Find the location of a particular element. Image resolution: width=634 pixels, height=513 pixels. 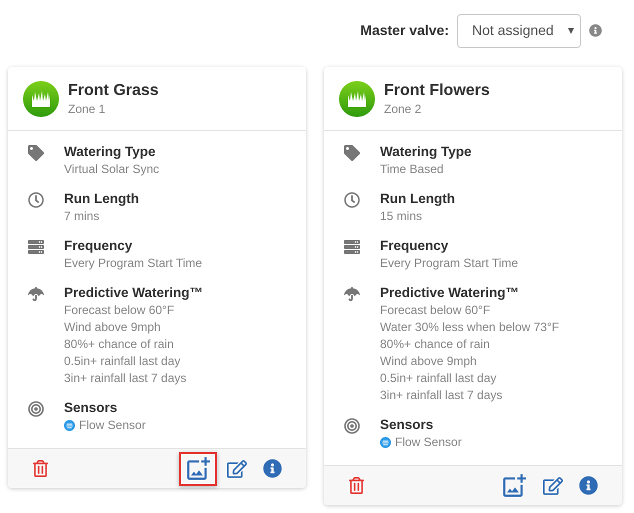

detail-value: Virtual Solar Sync is located at coordinates (112, 169).